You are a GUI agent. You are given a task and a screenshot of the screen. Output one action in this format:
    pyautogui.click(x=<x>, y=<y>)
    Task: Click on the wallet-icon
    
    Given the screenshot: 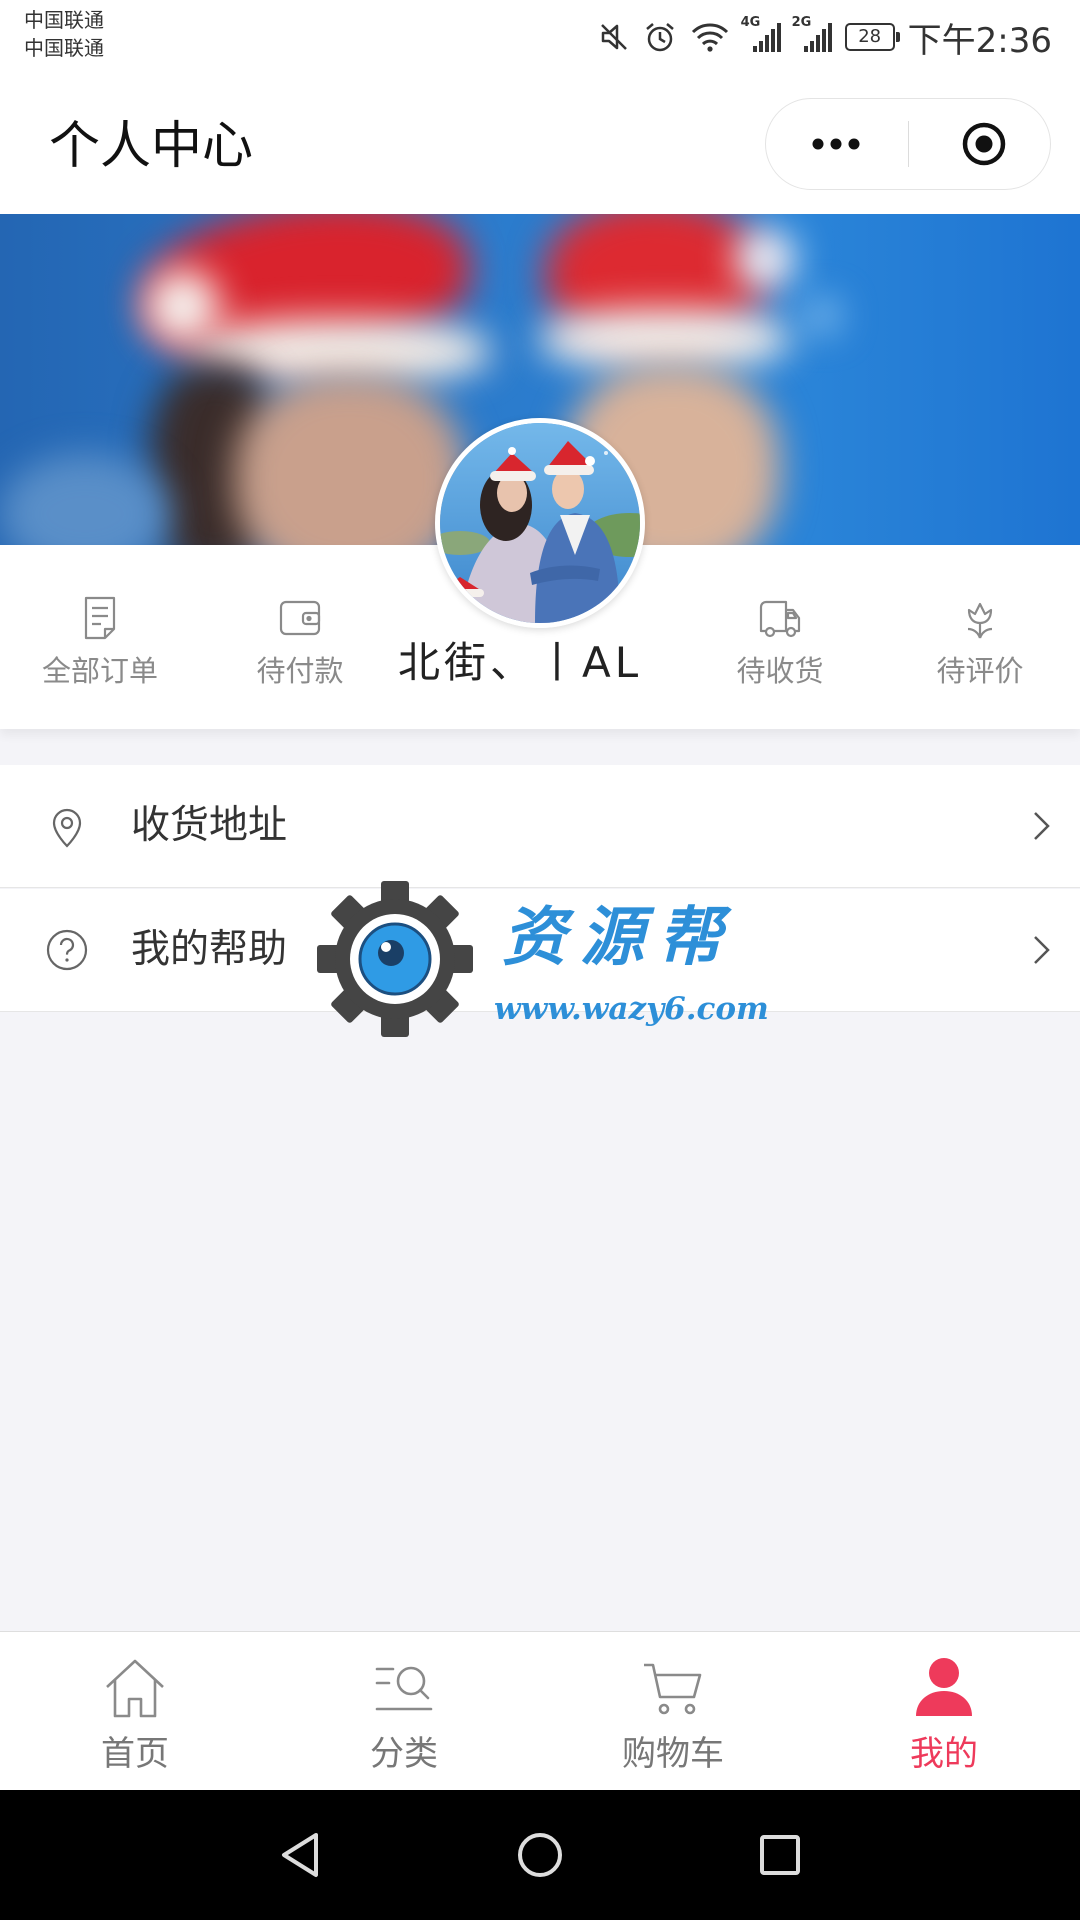 What is the action you would take?
    pyautogui.click(x=300, y=618)
    